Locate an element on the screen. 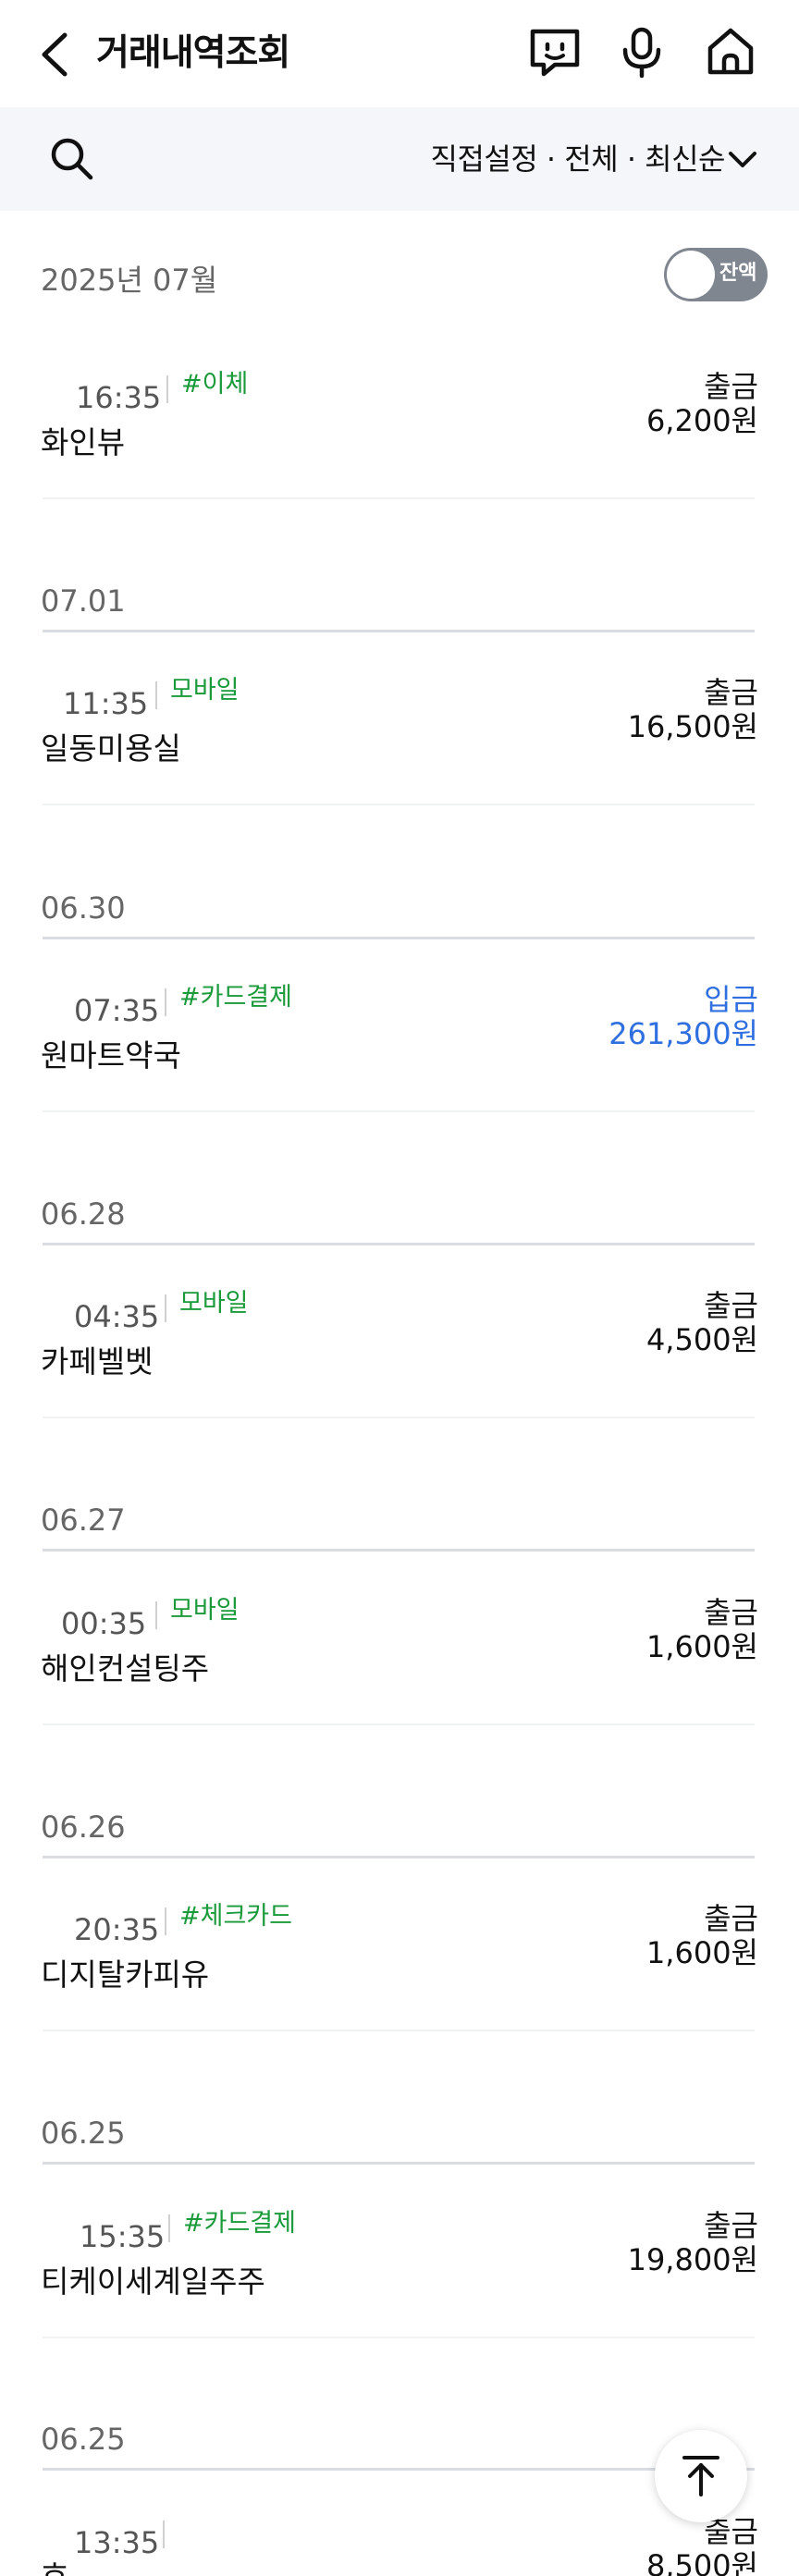 The height and width of the screenshot is (2576, 799). transaction-time: 16:35 is located at coordinates (119, 397).